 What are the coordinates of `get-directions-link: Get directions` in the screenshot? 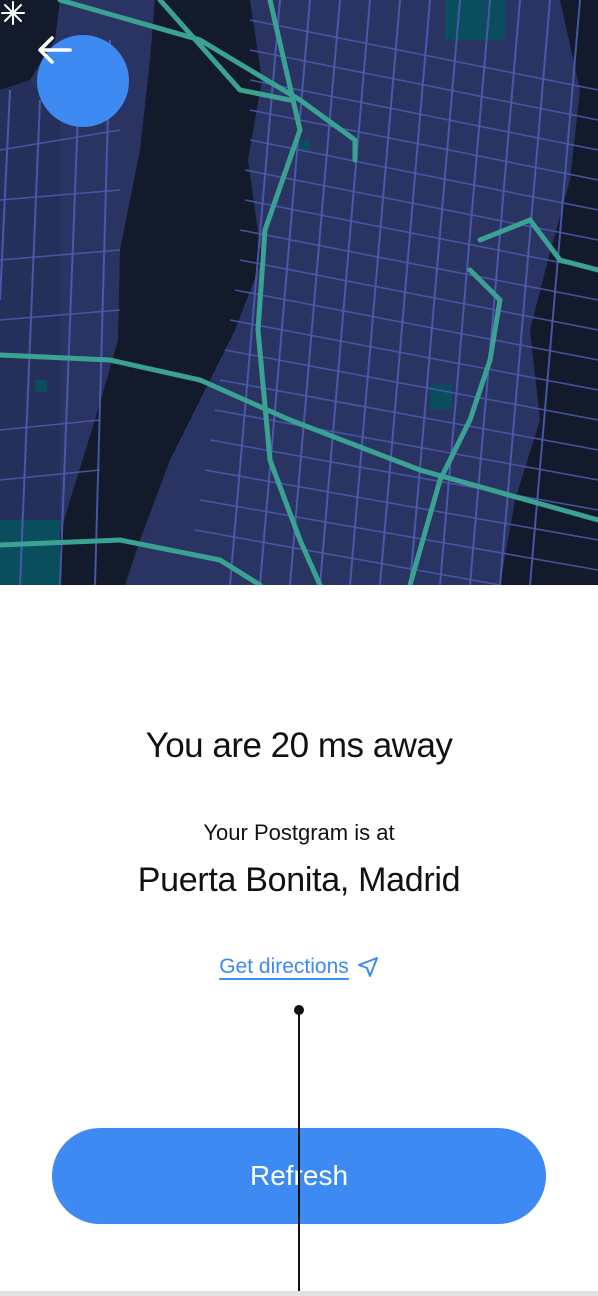 It's located at (299, 967).